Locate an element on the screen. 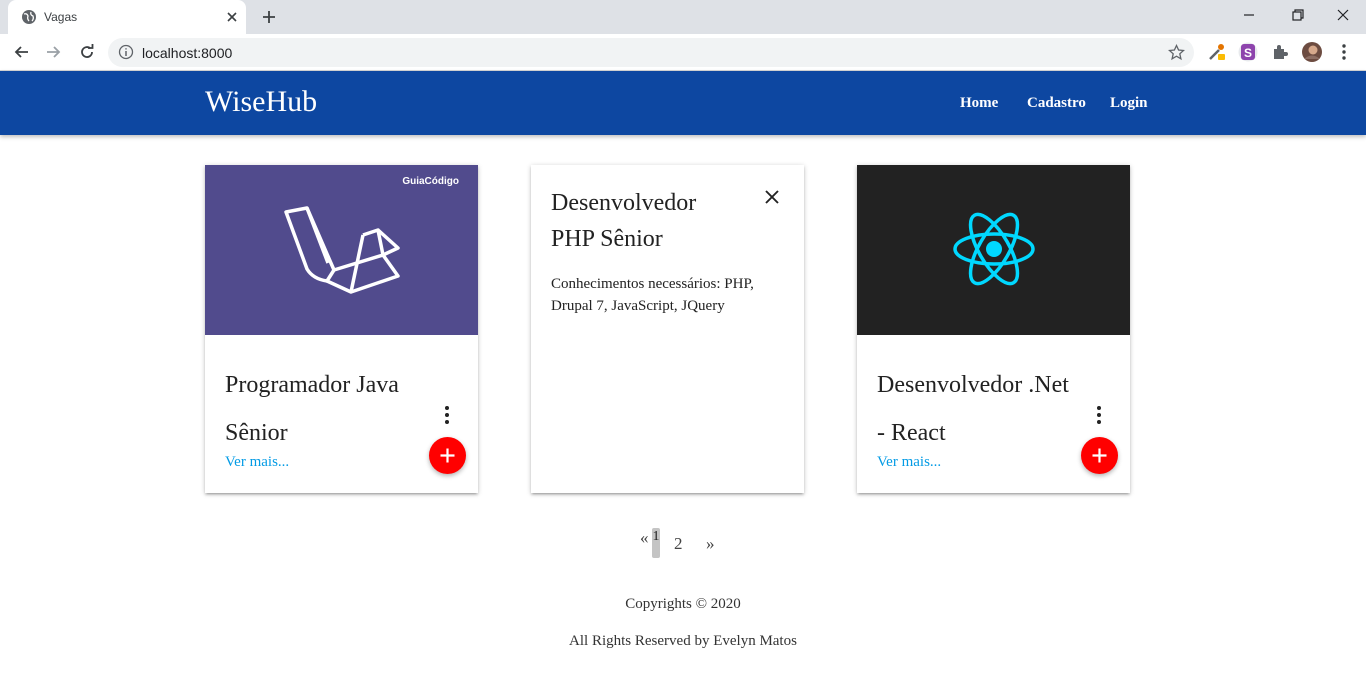  back-icon is located at coordinates (22, 52).